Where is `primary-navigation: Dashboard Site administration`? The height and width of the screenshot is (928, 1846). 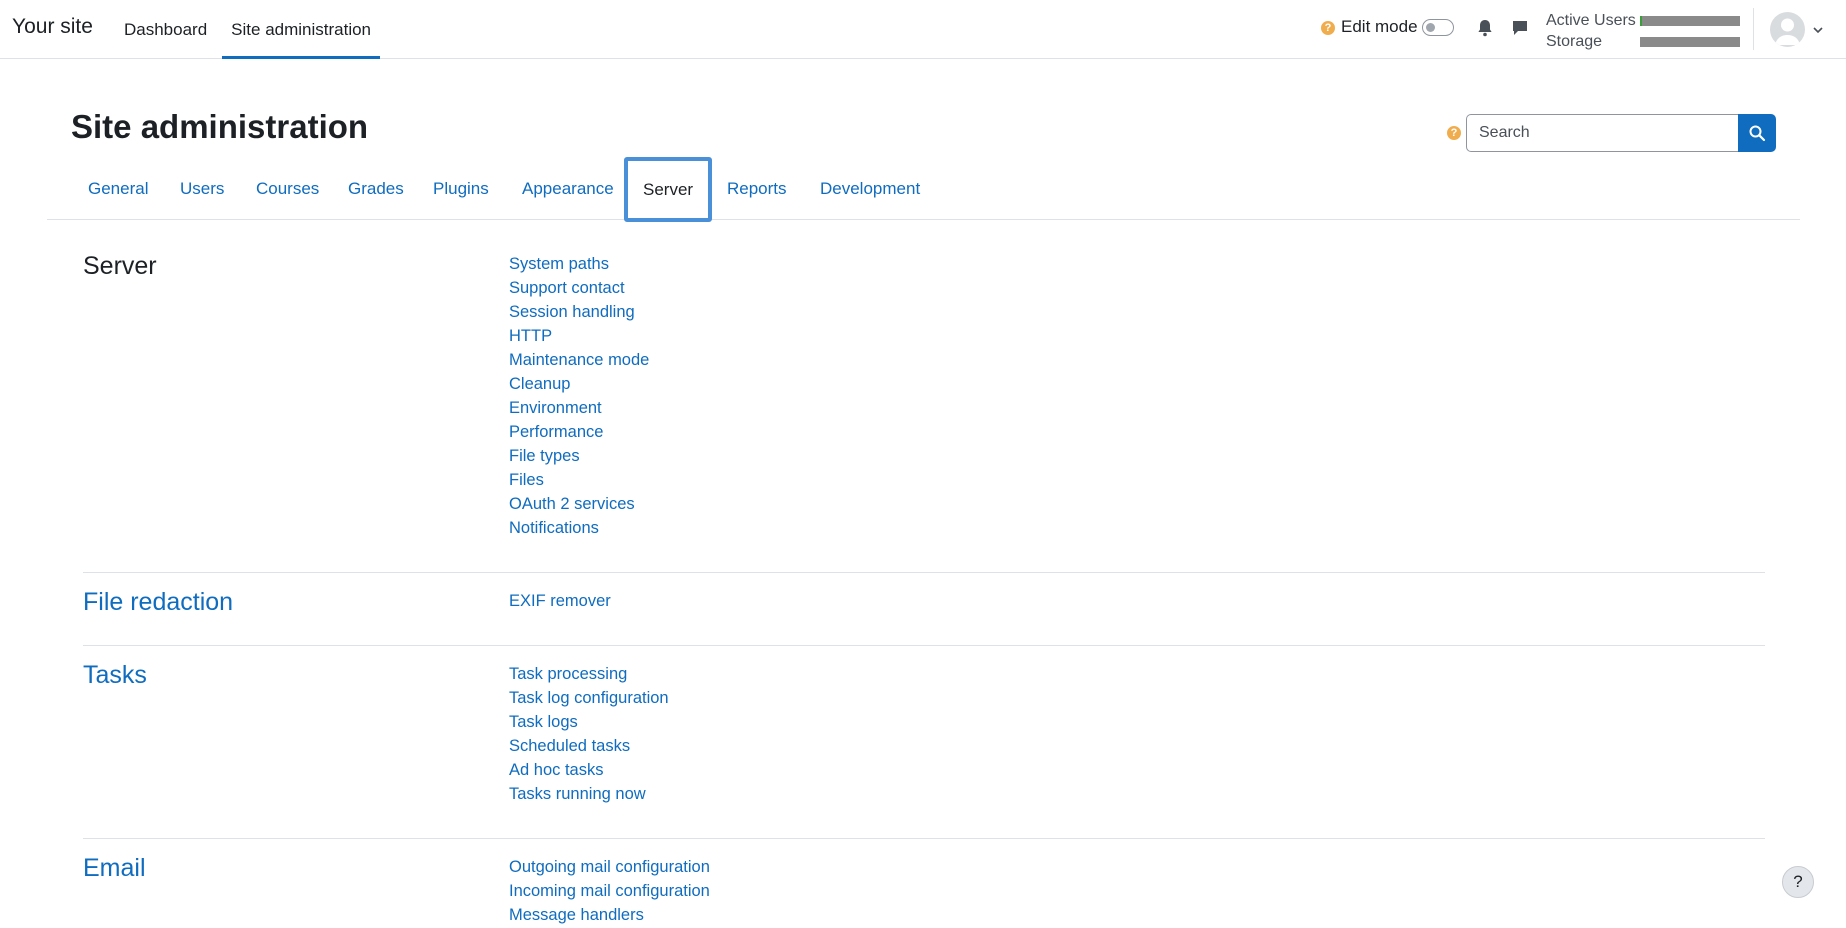
primary-navigation: Dashboard Site administration is located at coordinates (250, 29).